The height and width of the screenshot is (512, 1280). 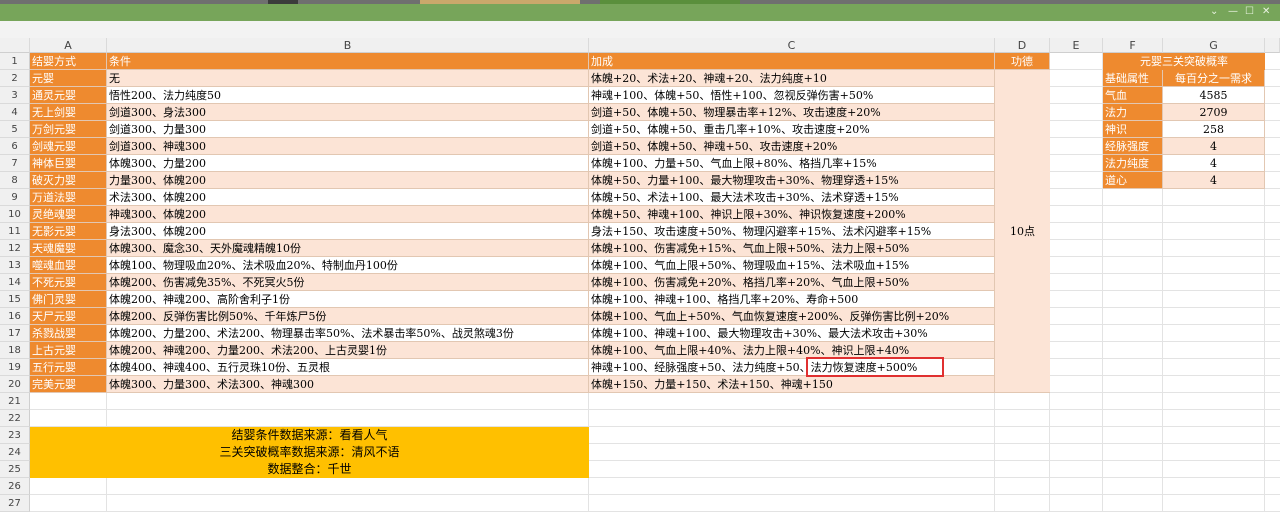 I want to click on row-header: 8, so click(x=15, y=180).